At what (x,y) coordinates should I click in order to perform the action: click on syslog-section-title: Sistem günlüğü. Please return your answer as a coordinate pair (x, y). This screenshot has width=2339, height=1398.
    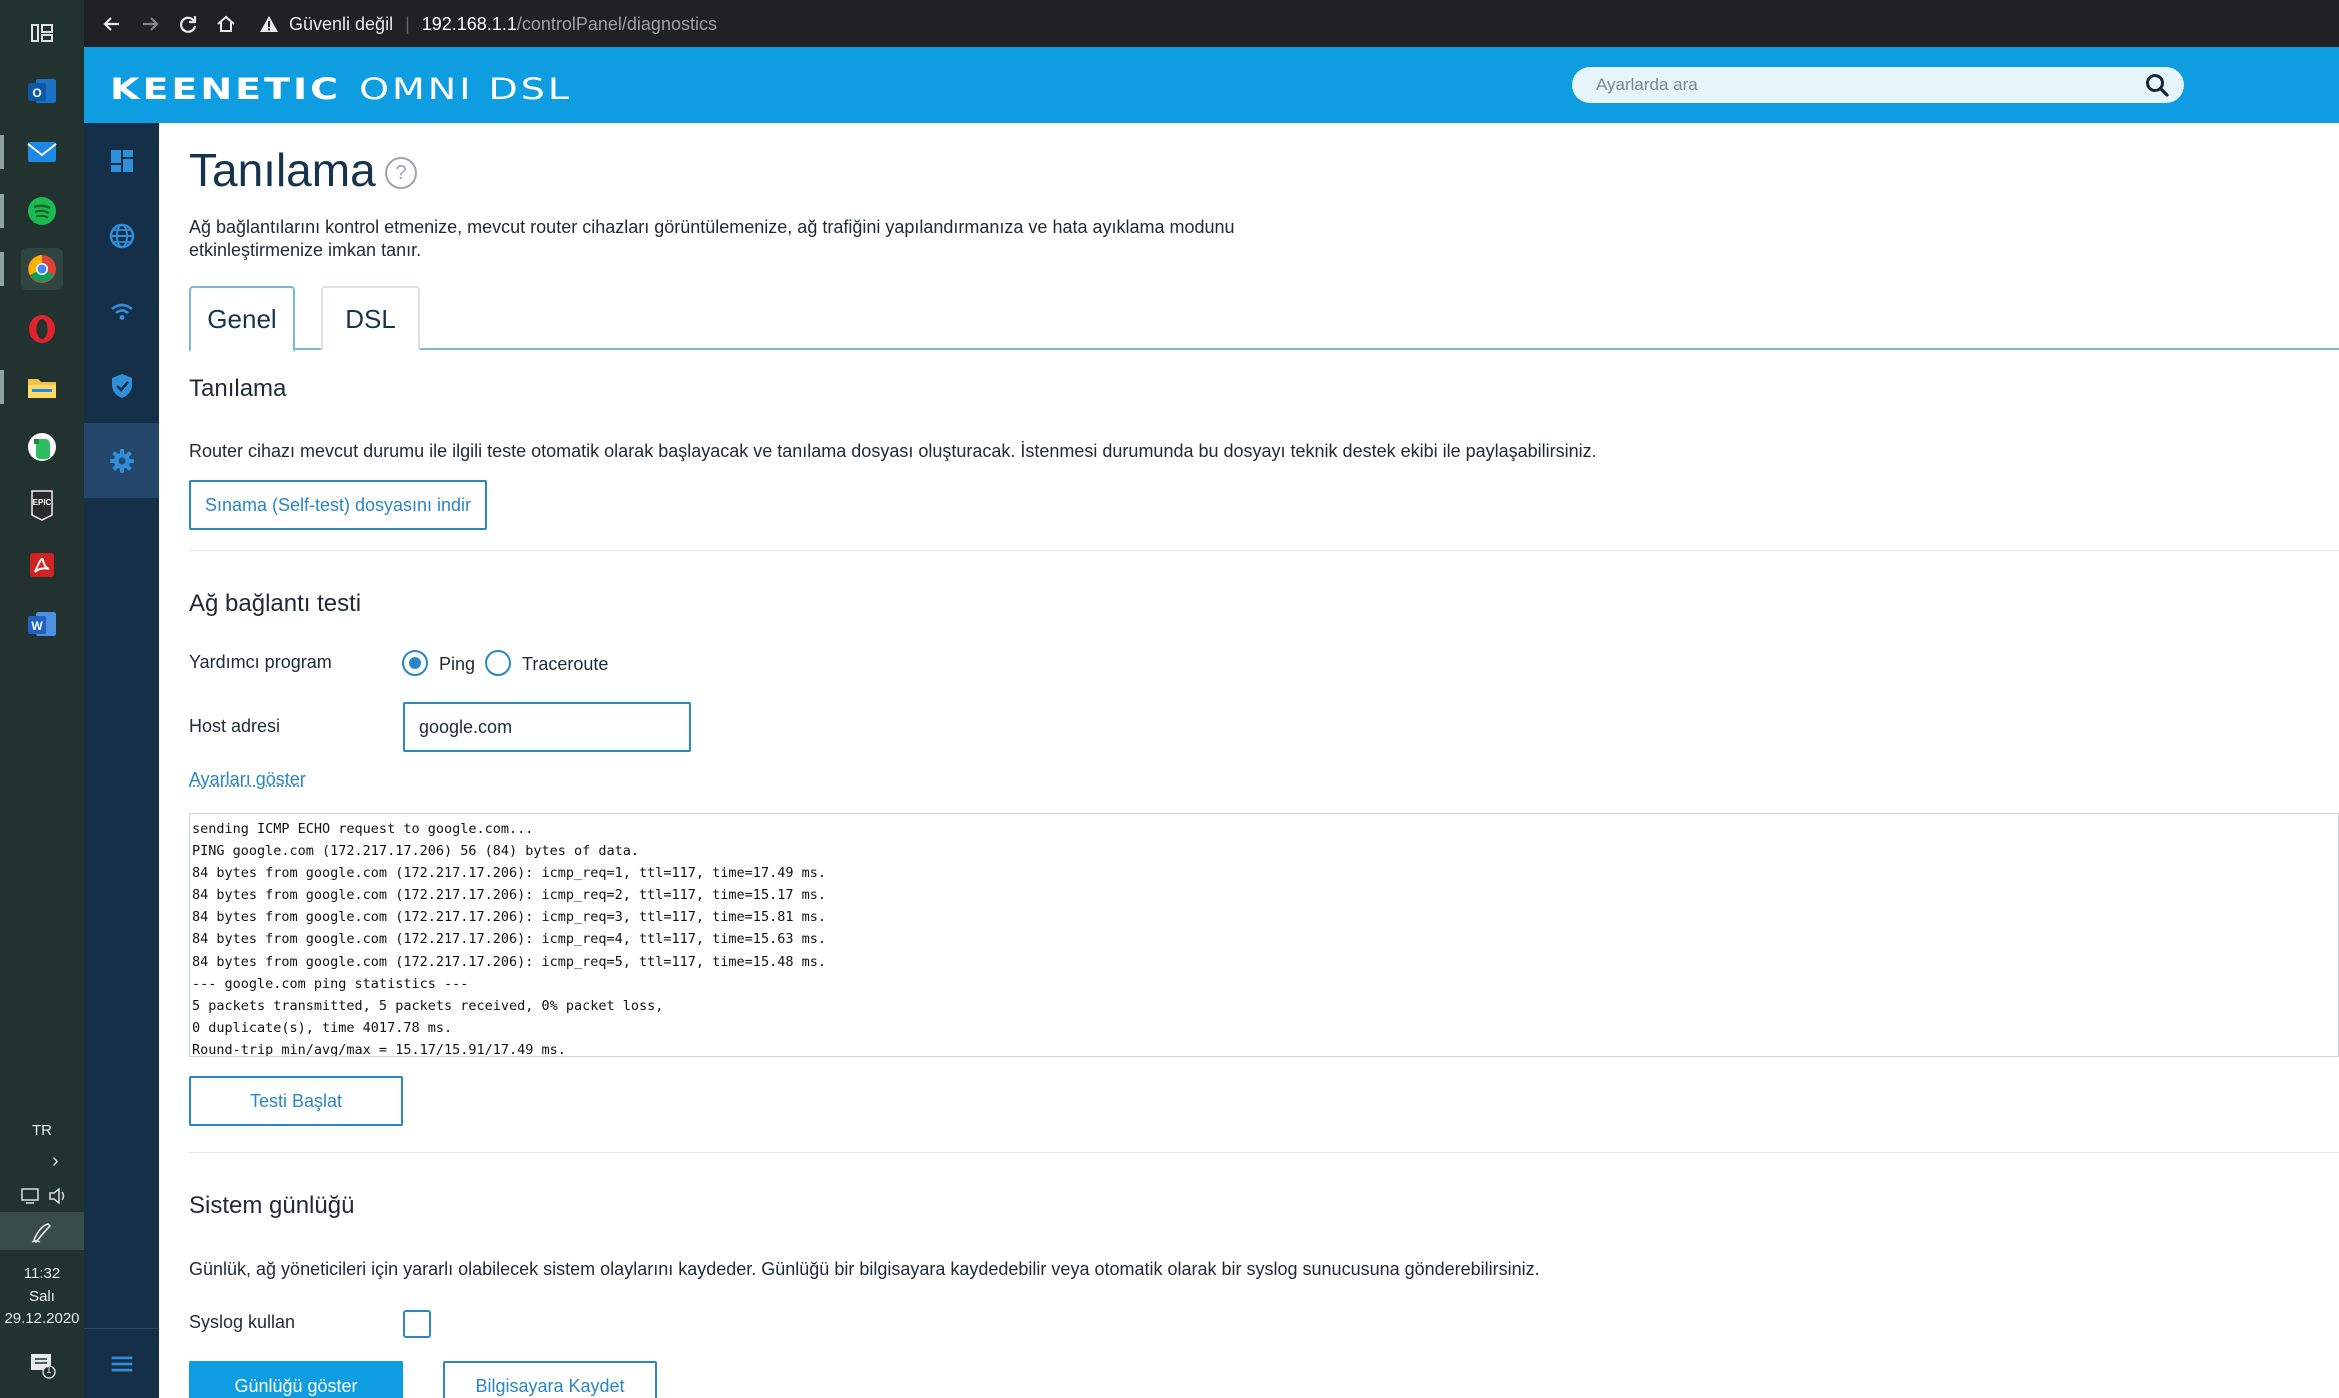
    Looking at the image, I should click on (272, 1205).